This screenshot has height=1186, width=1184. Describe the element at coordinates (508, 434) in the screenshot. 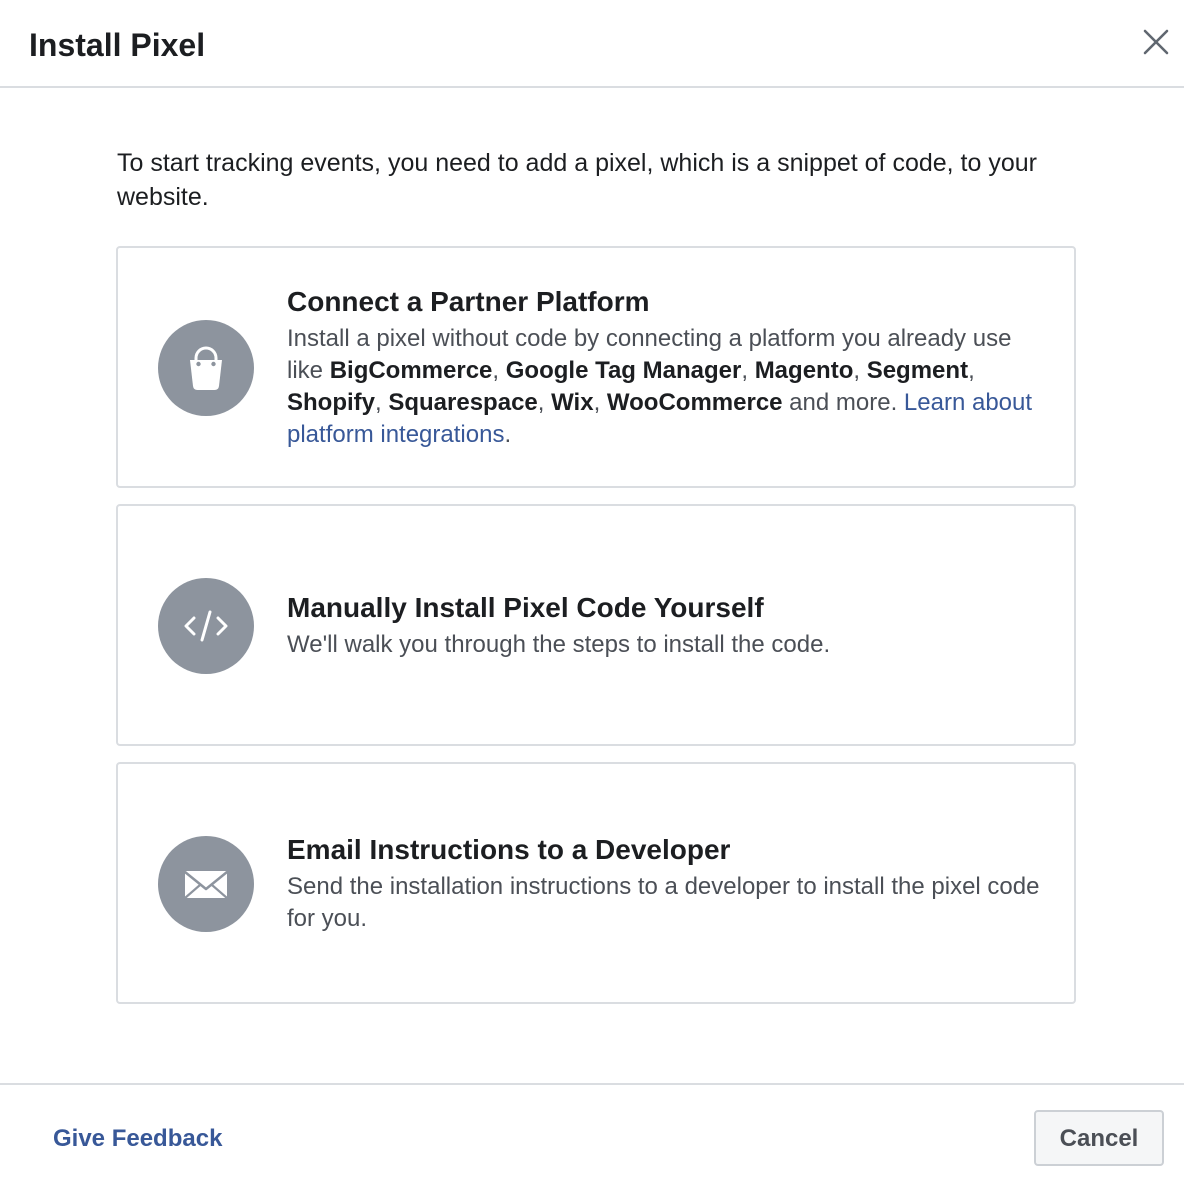

I see `link-suffix: .` at that location.